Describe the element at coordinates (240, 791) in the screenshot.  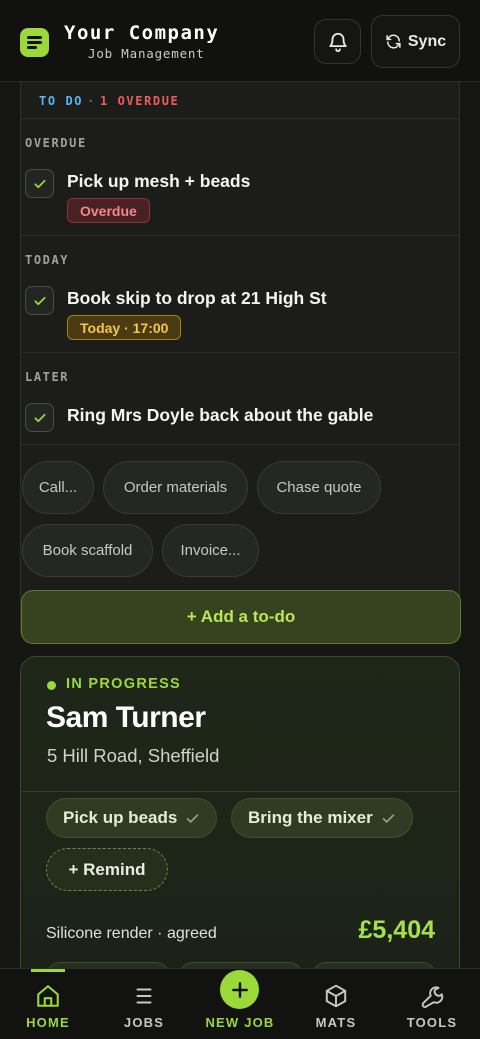
I see `card-divider` at that location.